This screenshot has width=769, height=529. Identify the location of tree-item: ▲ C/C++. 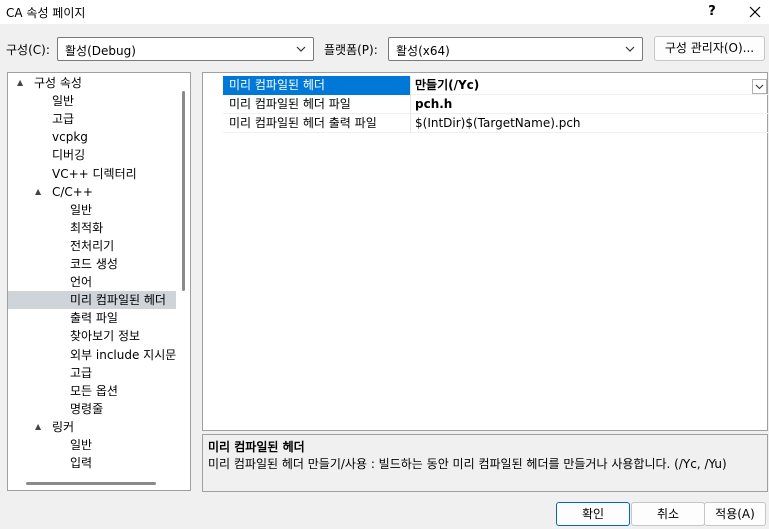
(92, 192).